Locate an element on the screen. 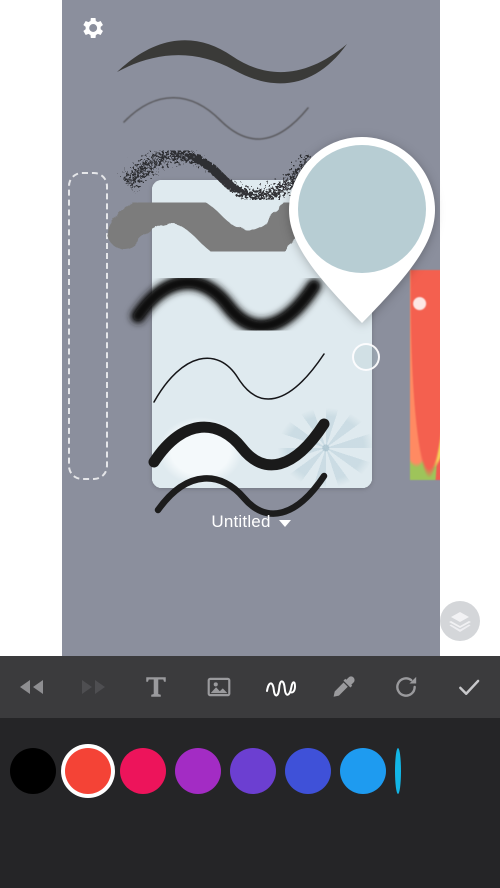 The image size is (500, 888). eyedropper-icon is located at coordinates (344, 686).